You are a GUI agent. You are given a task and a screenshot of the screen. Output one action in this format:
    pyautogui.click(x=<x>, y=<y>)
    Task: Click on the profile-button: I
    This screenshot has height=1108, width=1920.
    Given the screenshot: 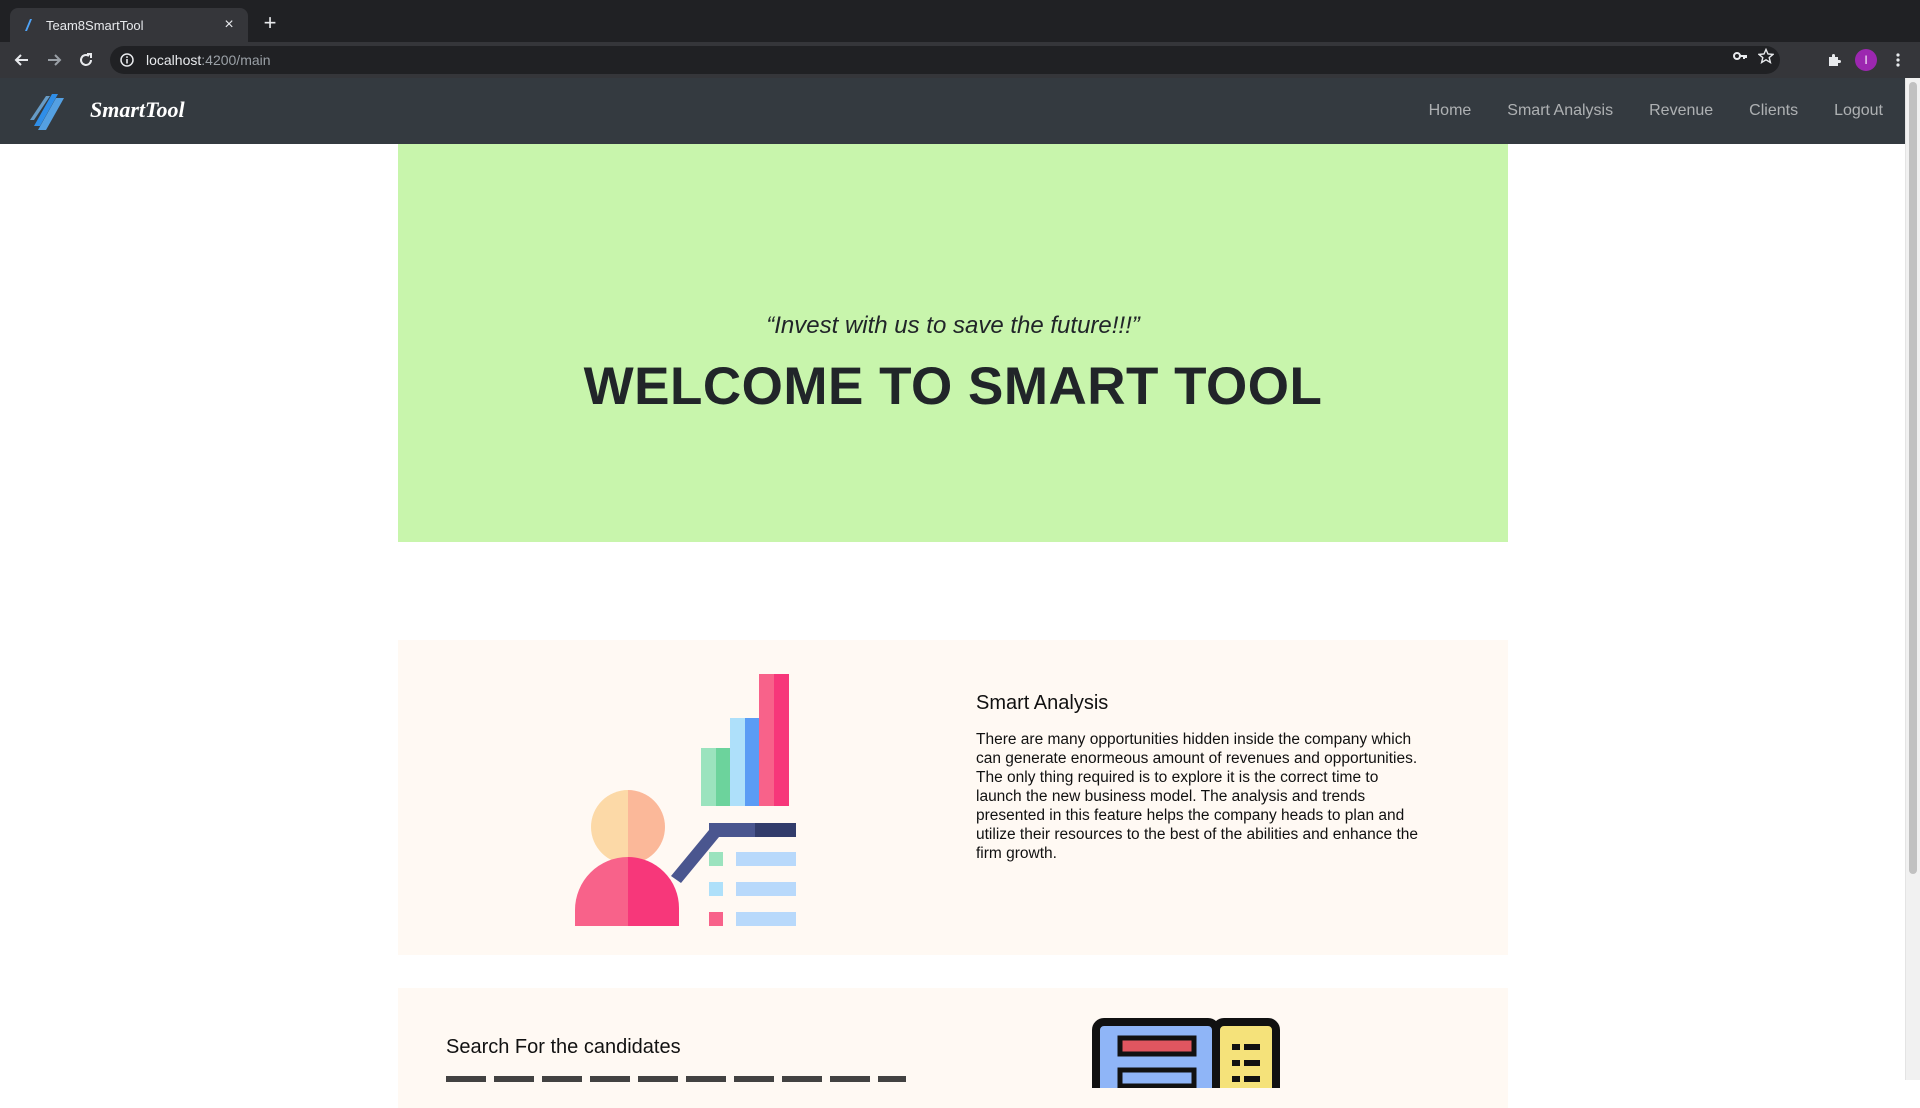 What is the action you would take?
    pyautogui.click(x=1866, y=60)
    